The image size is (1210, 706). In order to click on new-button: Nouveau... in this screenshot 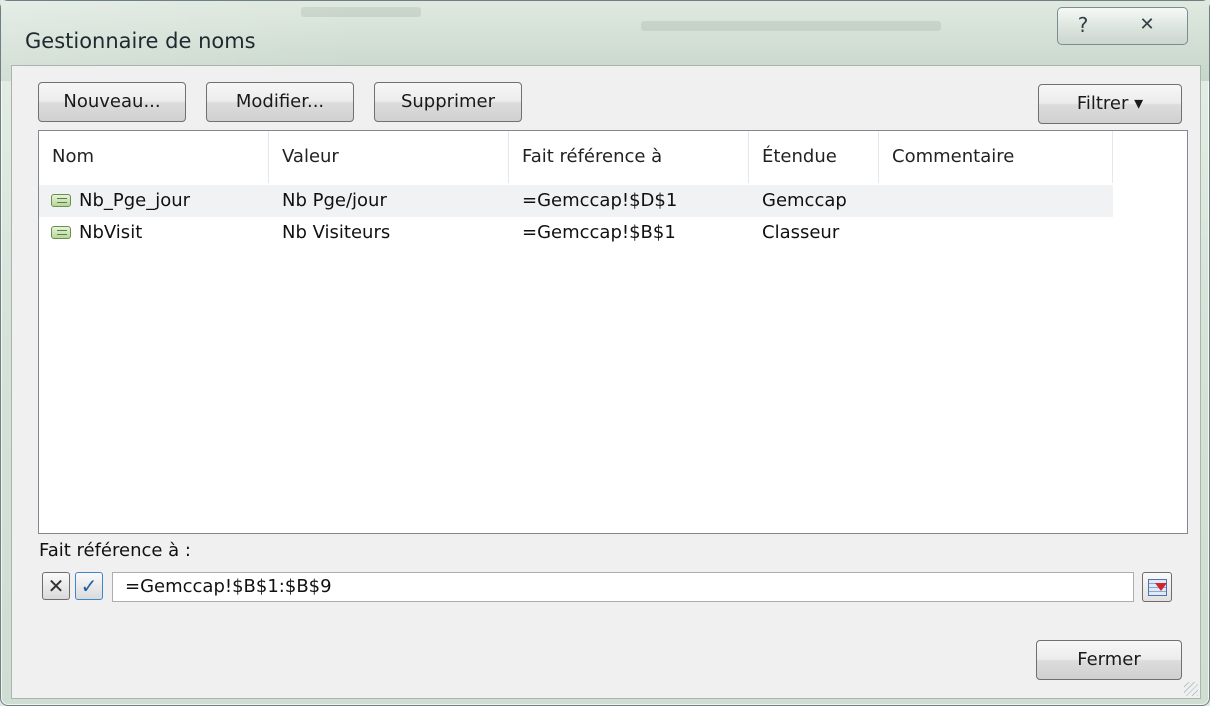, I will do `click(112, 102)`.